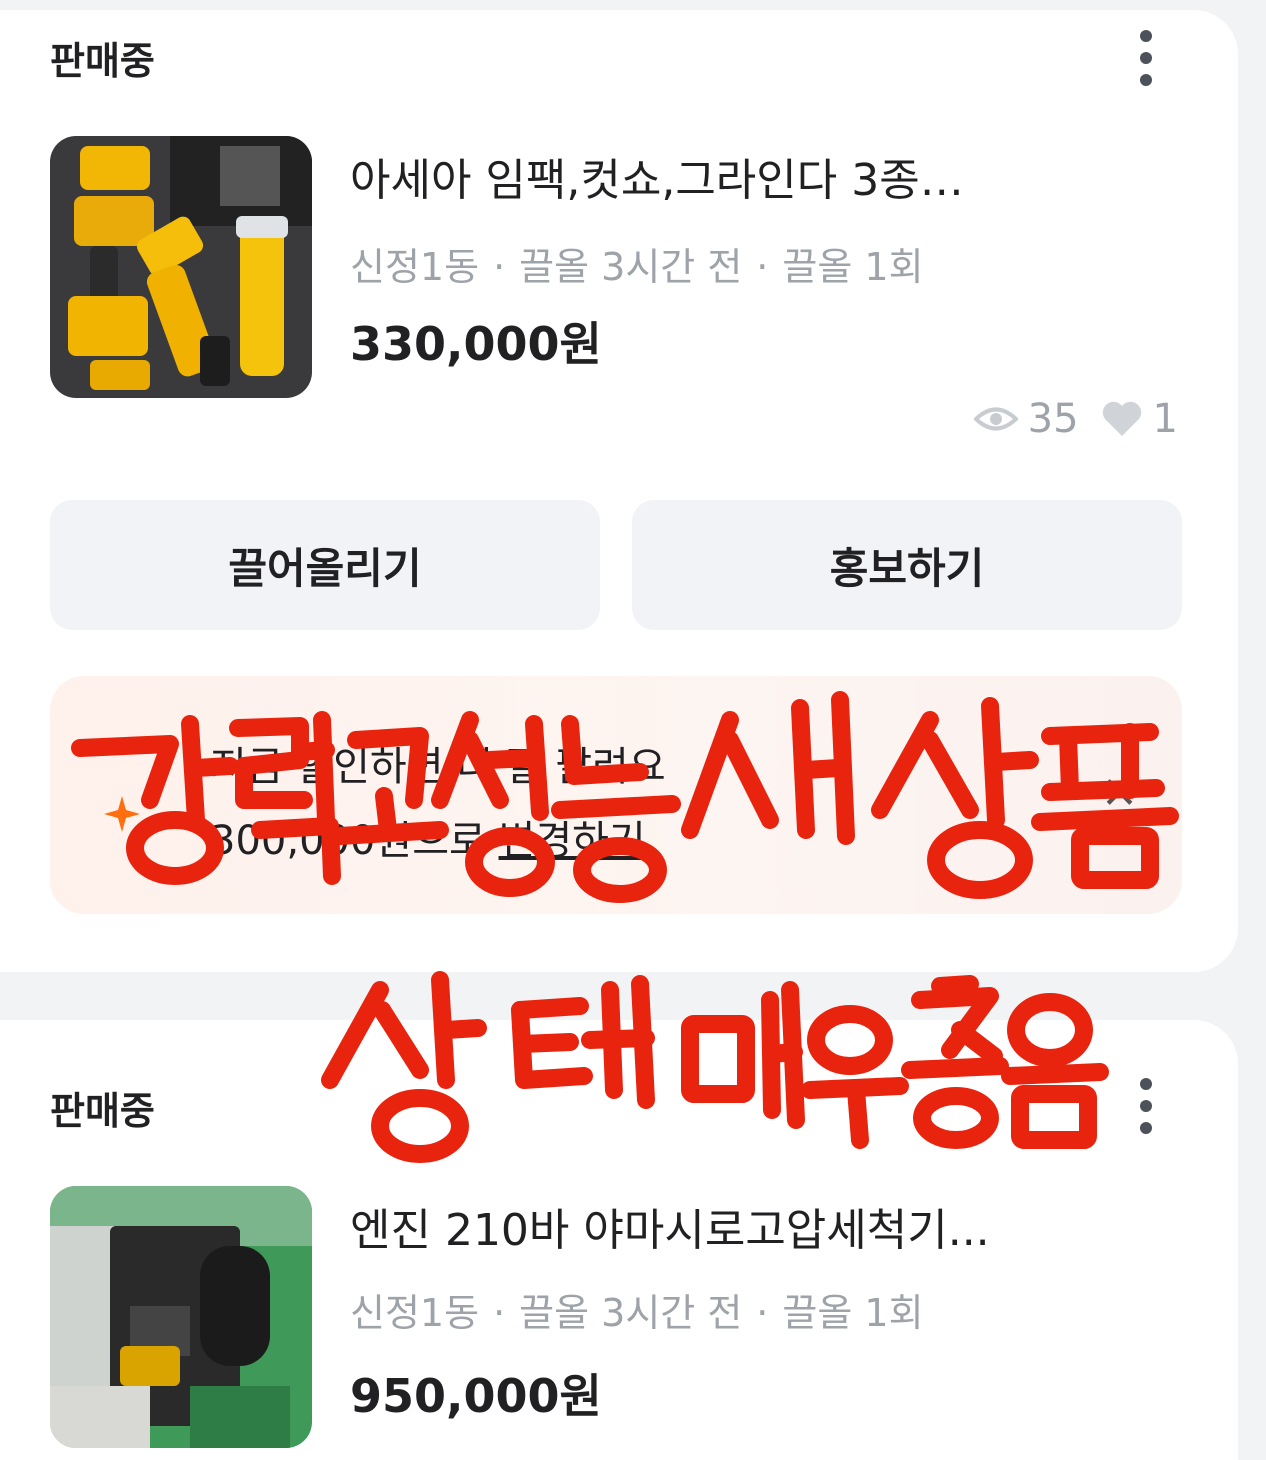 The height and width of the screenshot is (1460, 1266). What do you see at coordinates (1119, 793) in the screenshot?
I see `close-icon: ✕` at bounding box center [1119, 793].